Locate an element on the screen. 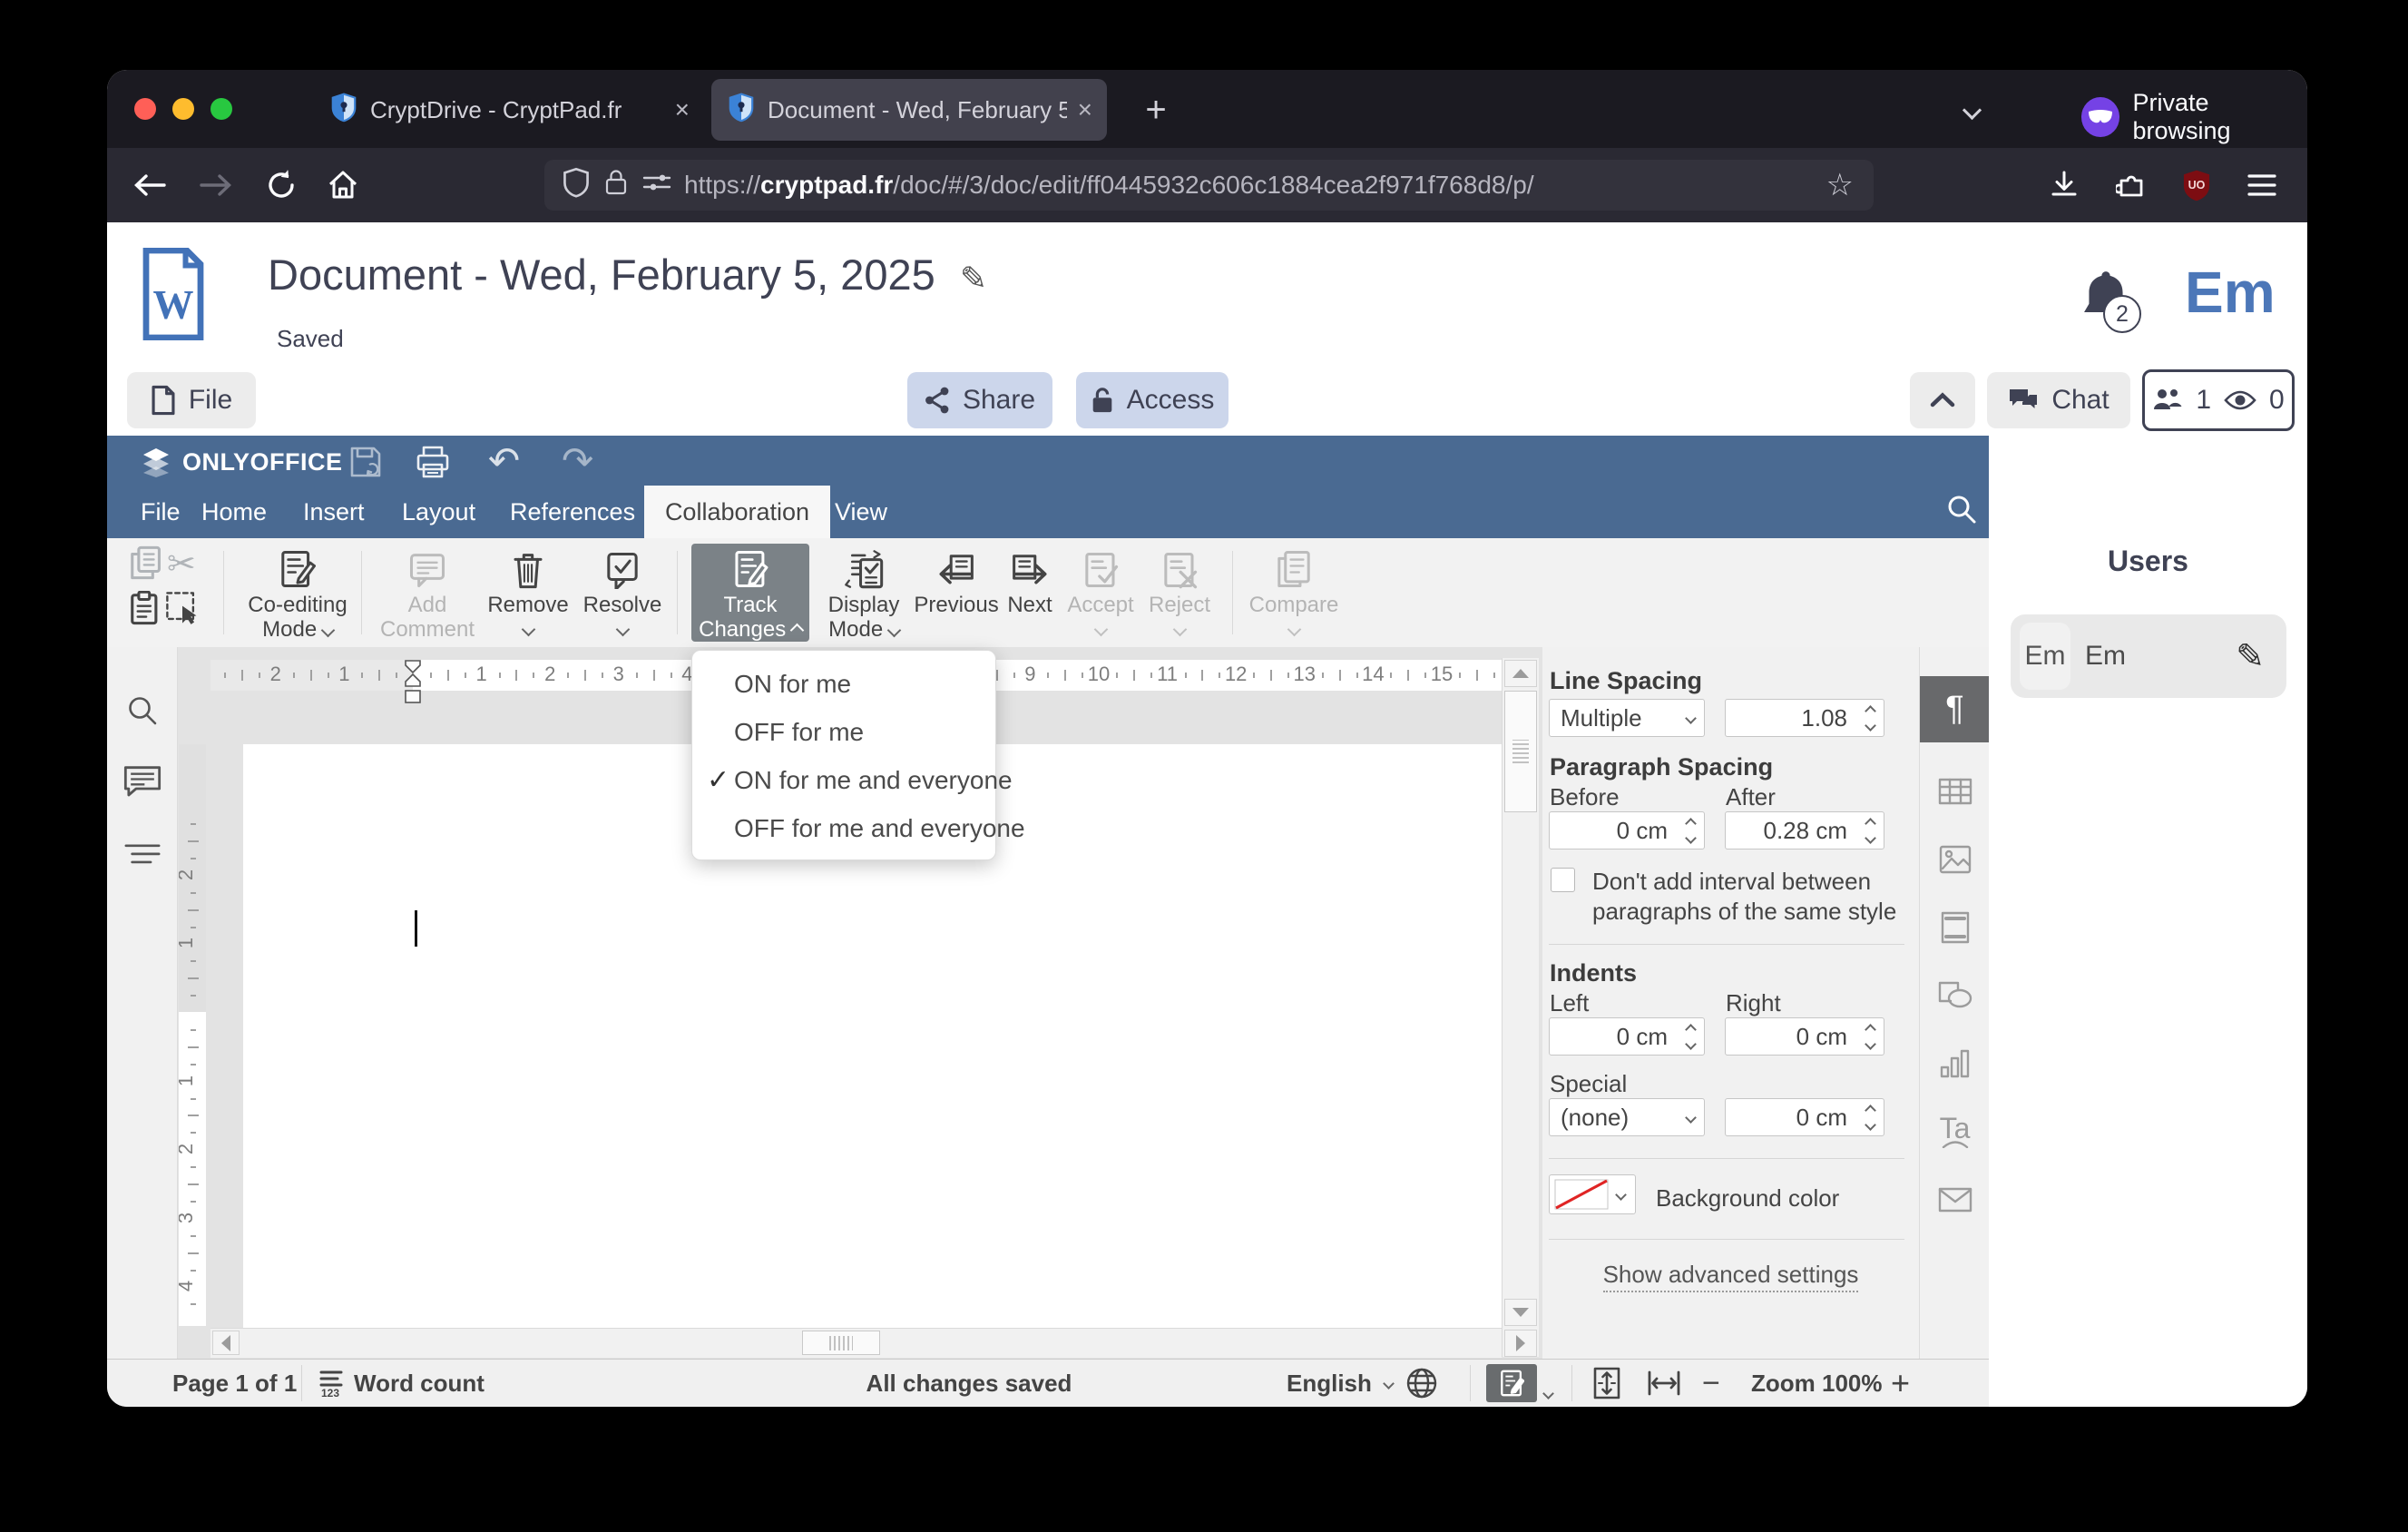 This screenshot has width=2408, height=1532. share-button: Share is located at coordinates (979, 400).